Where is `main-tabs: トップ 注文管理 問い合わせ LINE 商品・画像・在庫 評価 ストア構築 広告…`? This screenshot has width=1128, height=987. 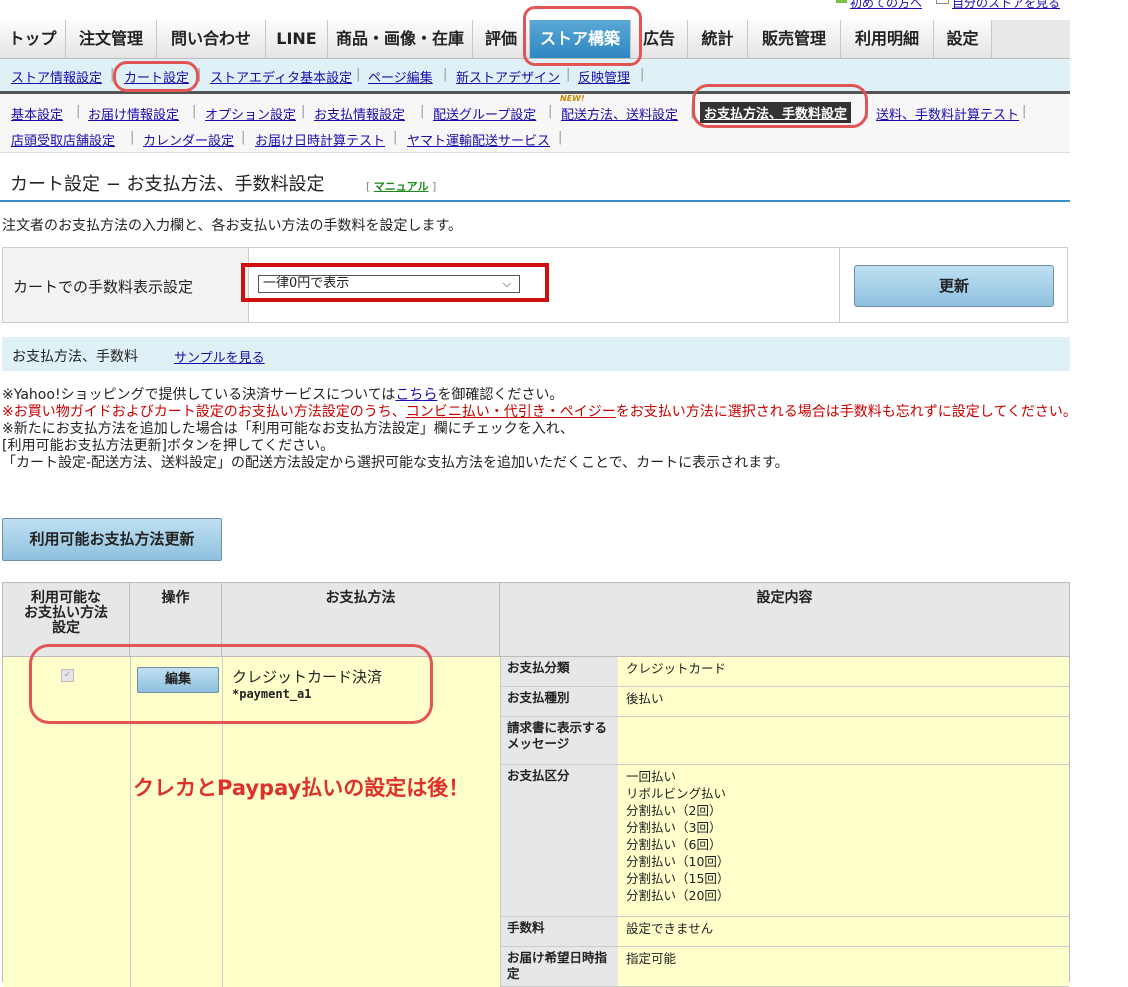
main-tabs: トップ 注文管理 問い合わせ LINE 商品・画像・在庫 評価 ストア構築 広告… is located at coordinates (535, 39).